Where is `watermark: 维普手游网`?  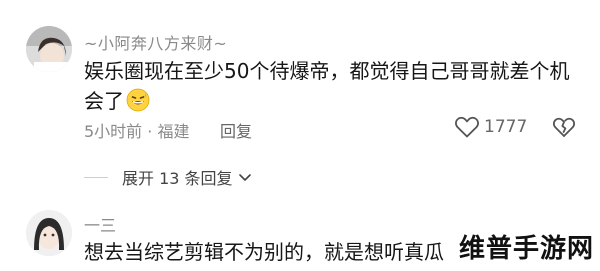
watermark: 维普手游网 is located at coordinates (526, 249).